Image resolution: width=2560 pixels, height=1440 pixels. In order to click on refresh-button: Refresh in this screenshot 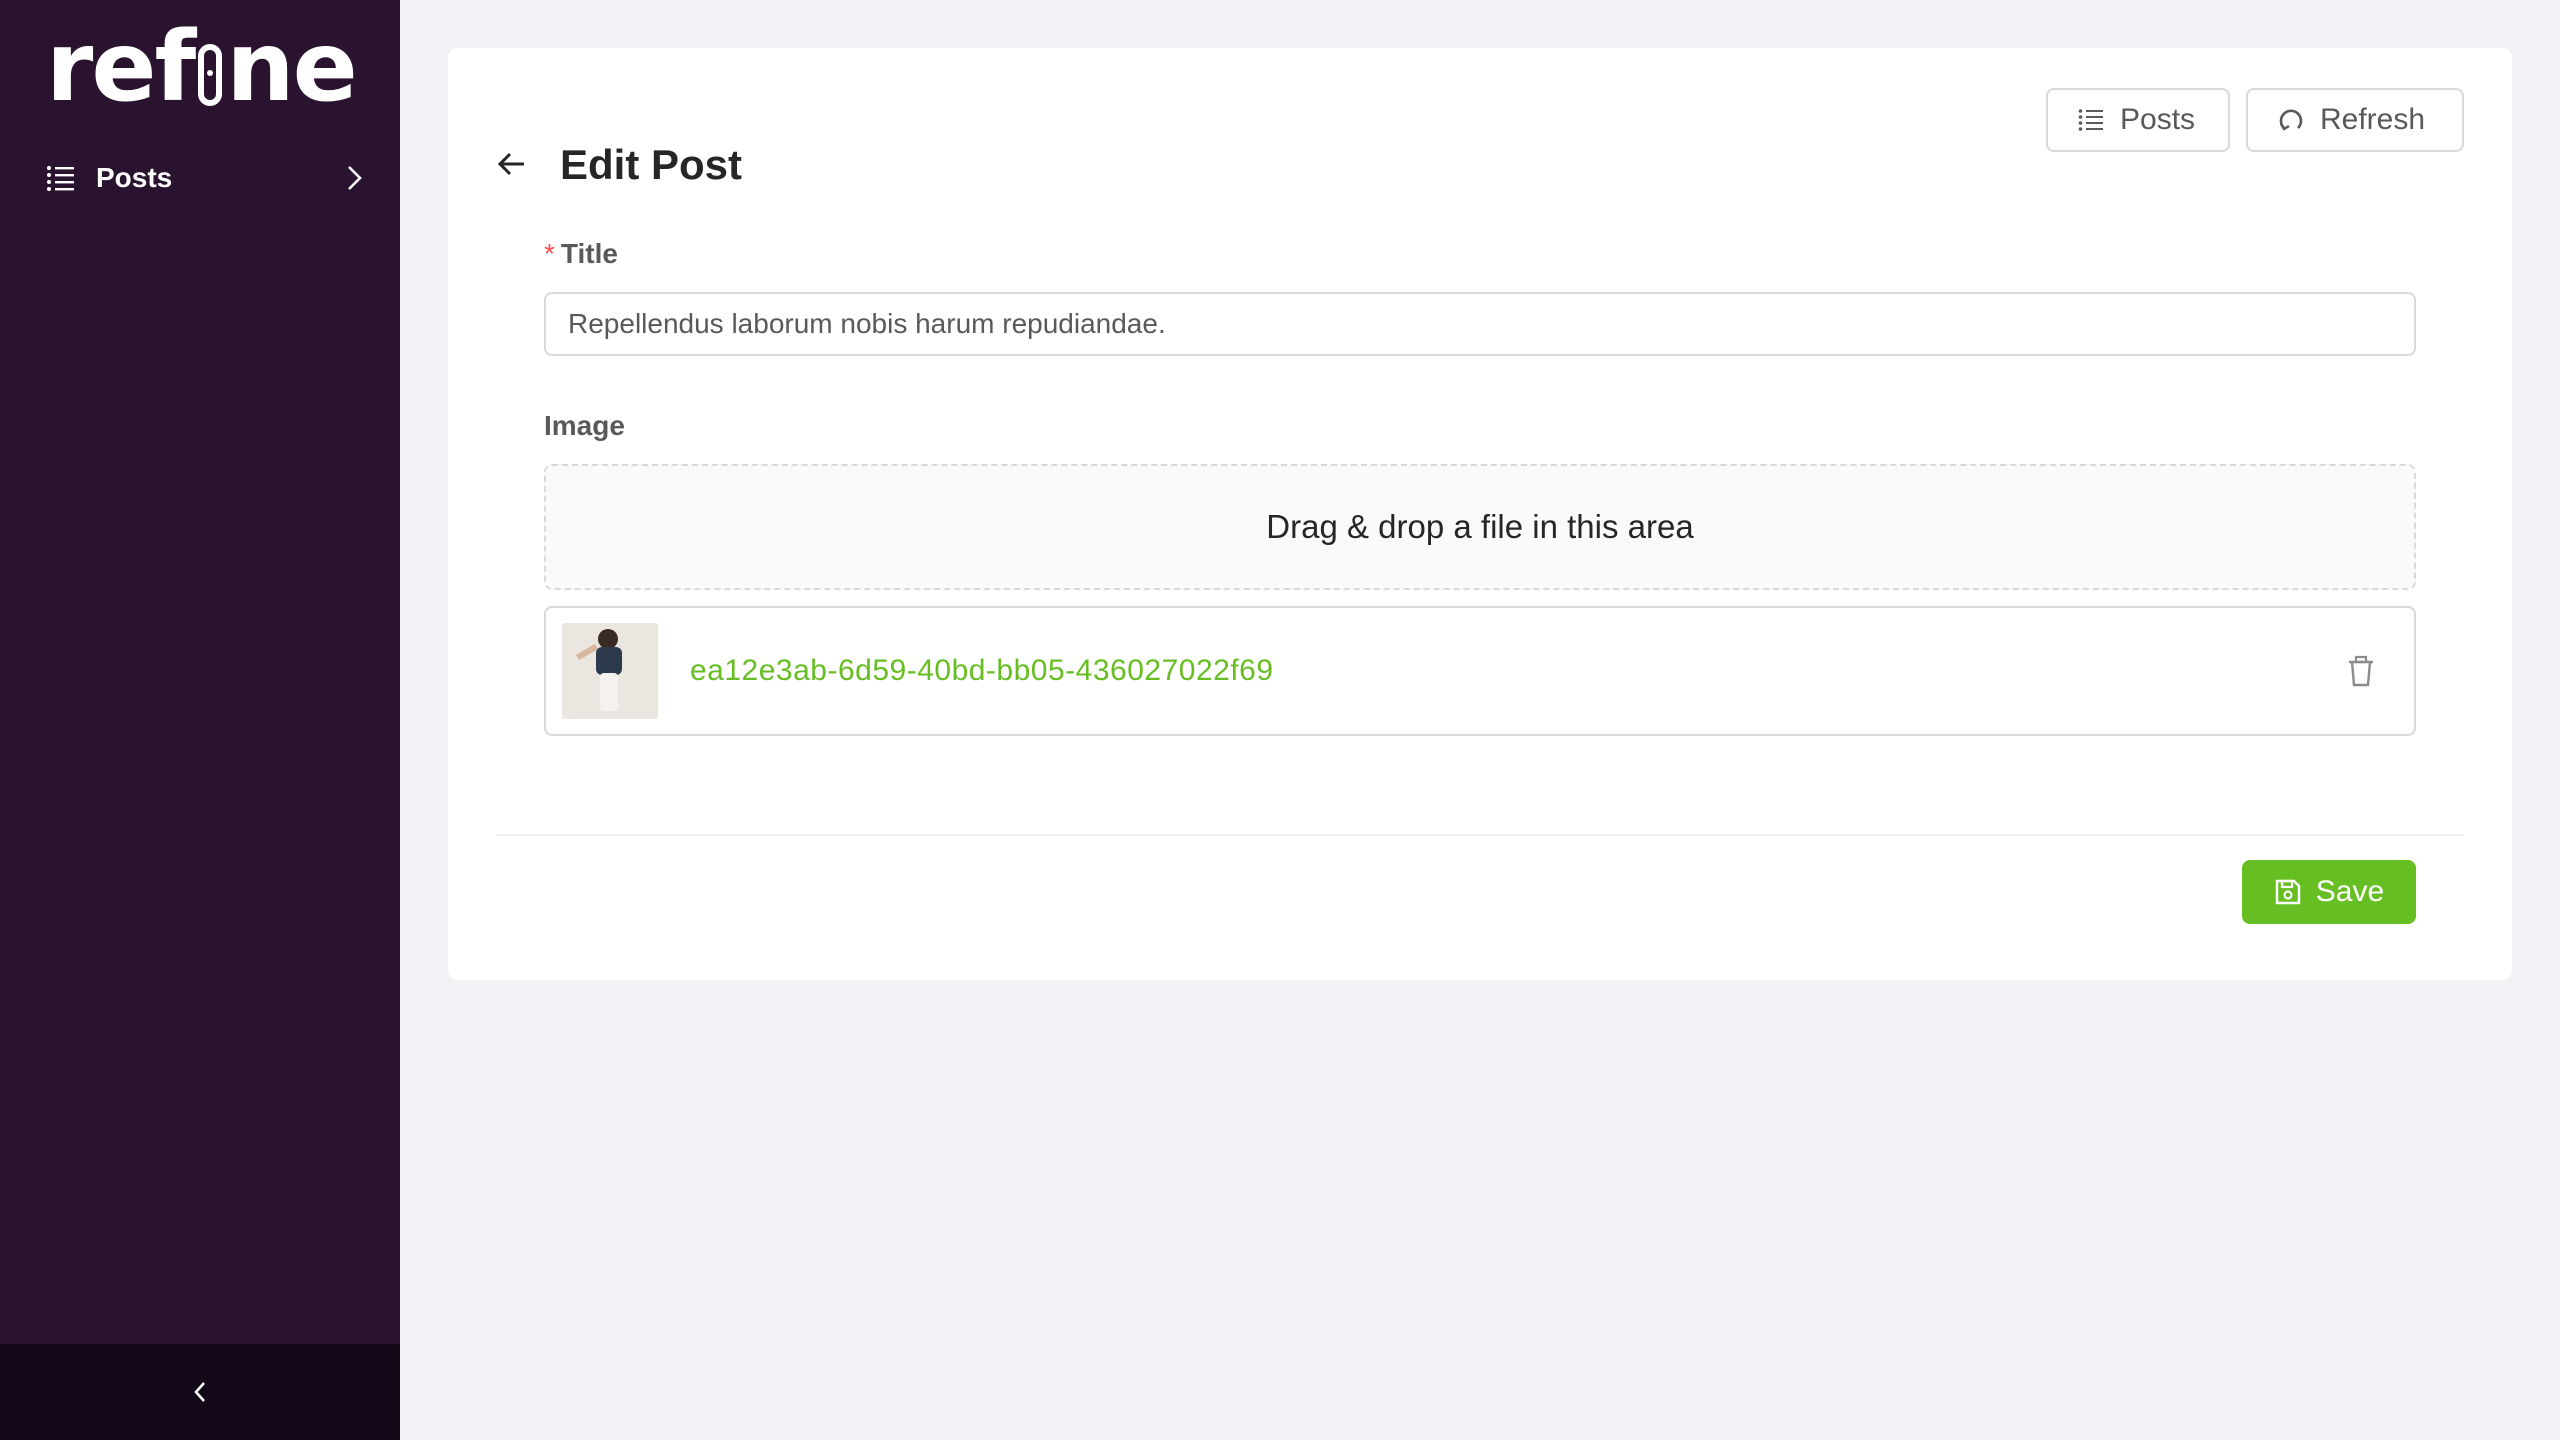, I will do `click(2355, 120)`.